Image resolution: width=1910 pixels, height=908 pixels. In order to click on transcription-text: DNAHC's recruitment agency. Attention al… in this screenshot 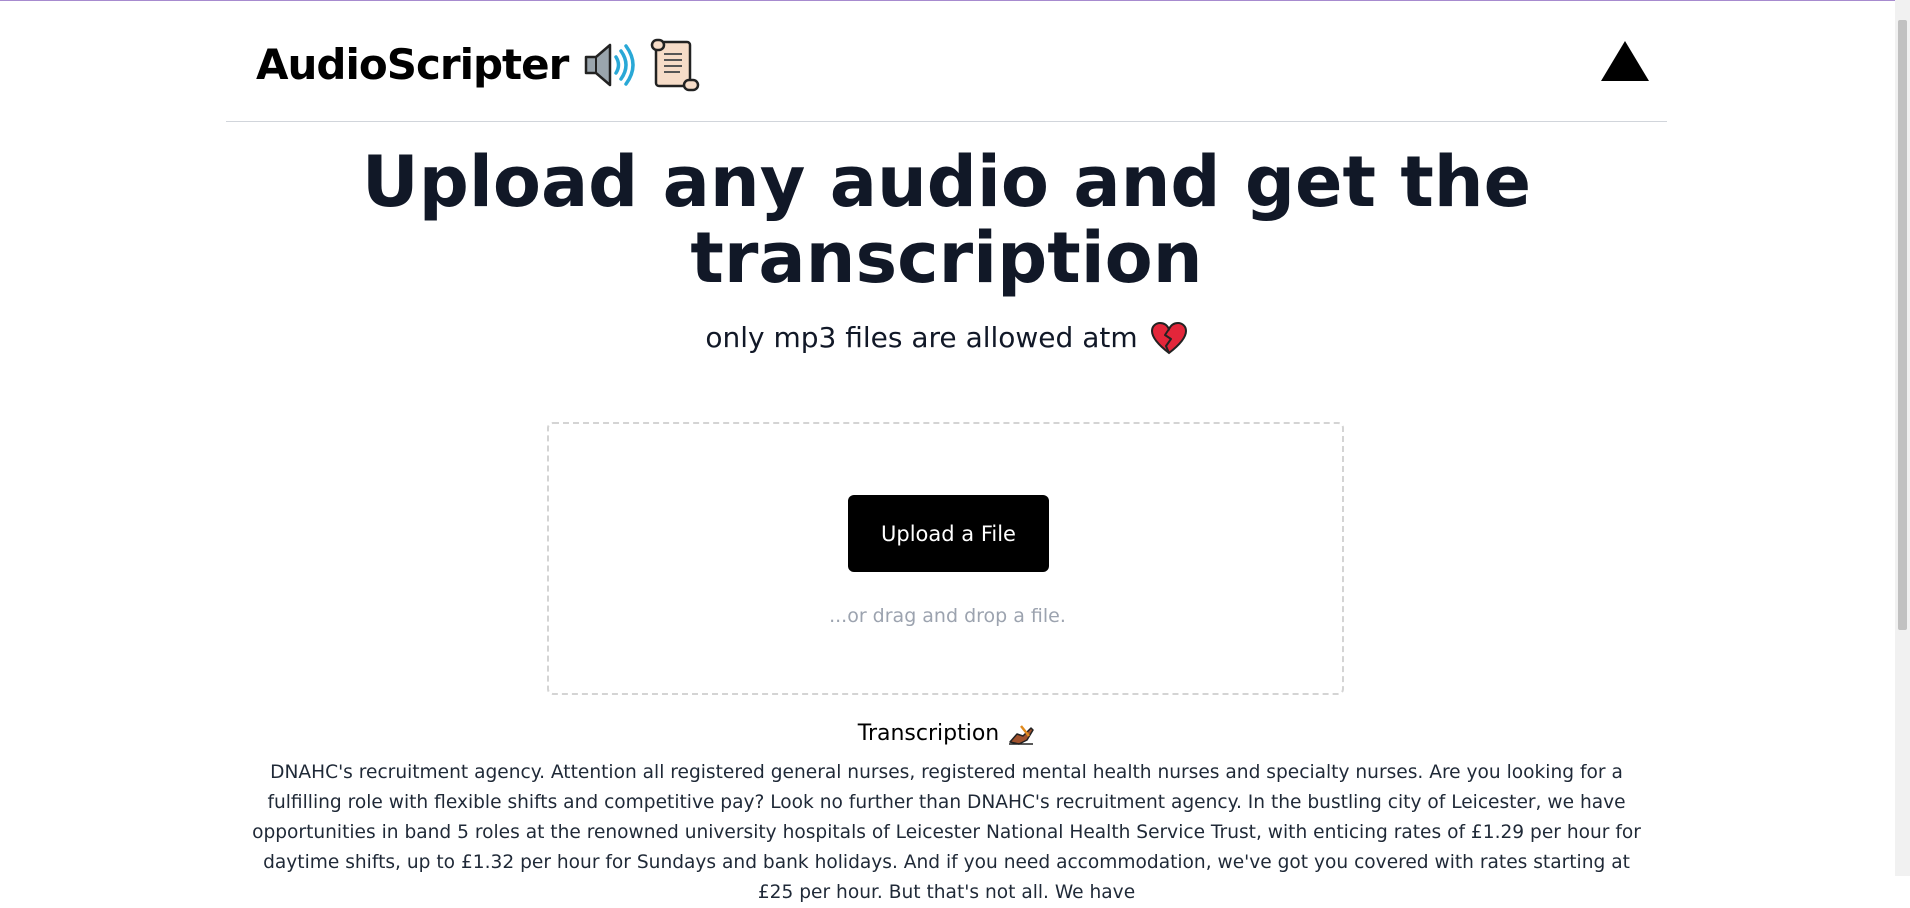, I will do `click(946, 832)`.